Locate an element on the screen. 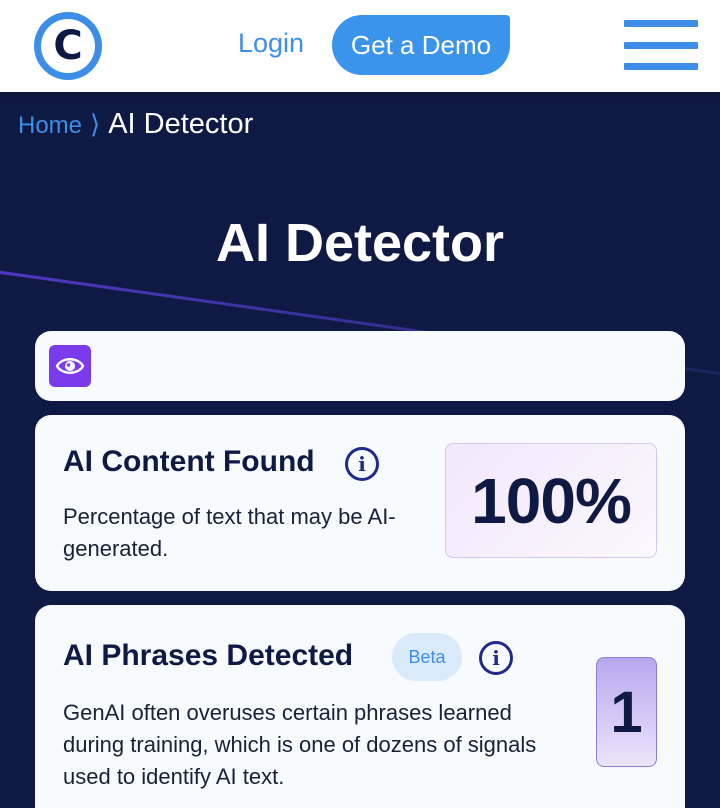 Image resolution: width=720 pixels, height=808 pixels. ai-phrases-count: 1 is located at coordinates (626, 712).